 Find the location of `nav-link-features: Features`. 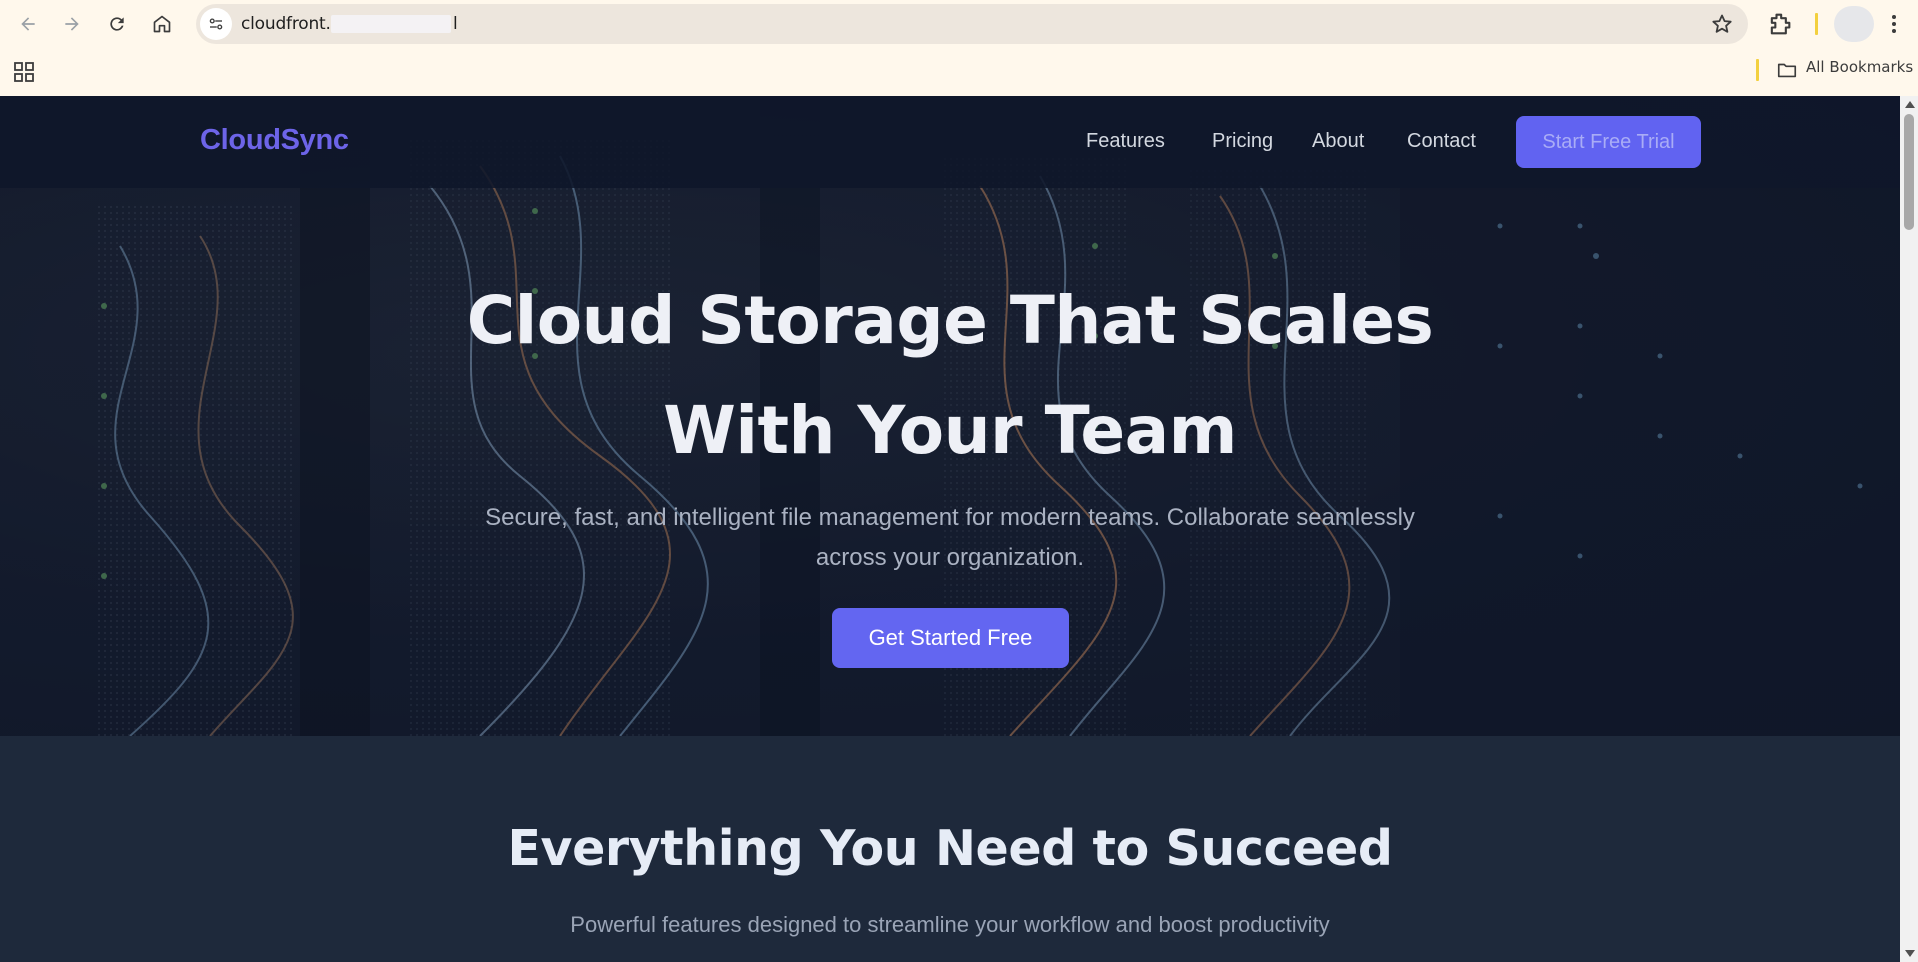

nav-link-features: Features is located at coordinates (1125, 141).